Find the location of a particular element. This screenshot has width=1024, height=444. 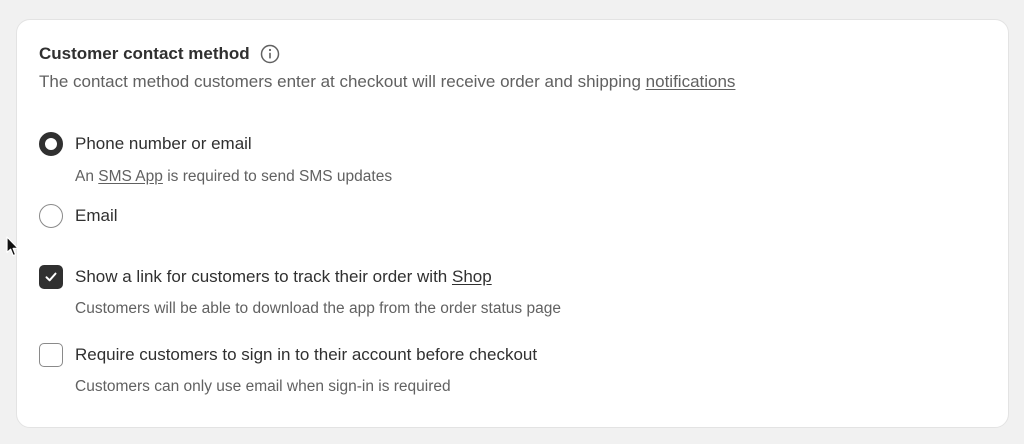

mouse-pointer-icon is located at coordinates (13, 247).